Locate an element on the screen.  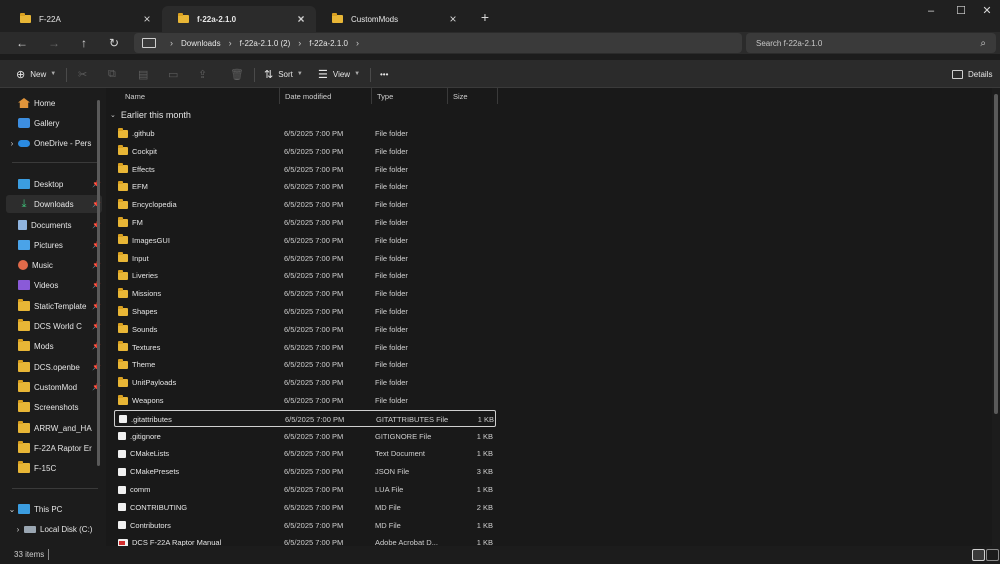
new-tab-icon: + is located at coordinates (485, 17).